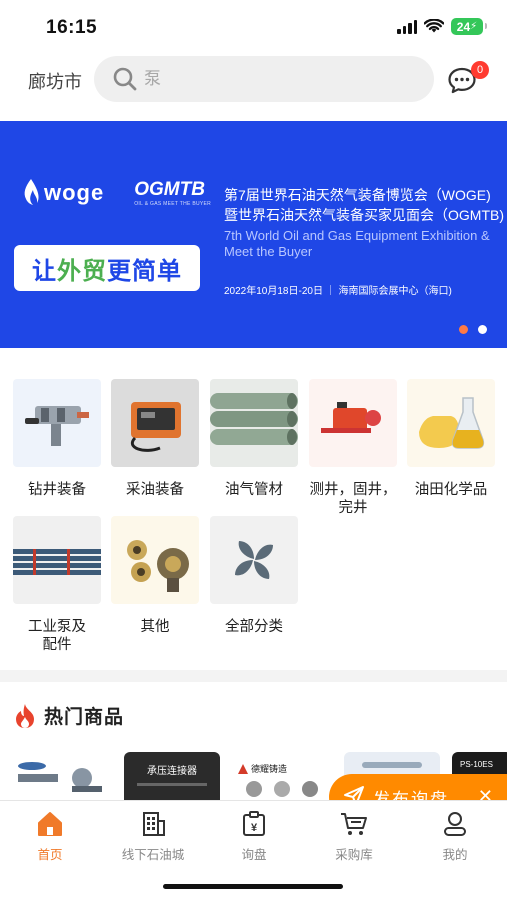  I want to click on pump-pipes-icon, so click(57, 560).